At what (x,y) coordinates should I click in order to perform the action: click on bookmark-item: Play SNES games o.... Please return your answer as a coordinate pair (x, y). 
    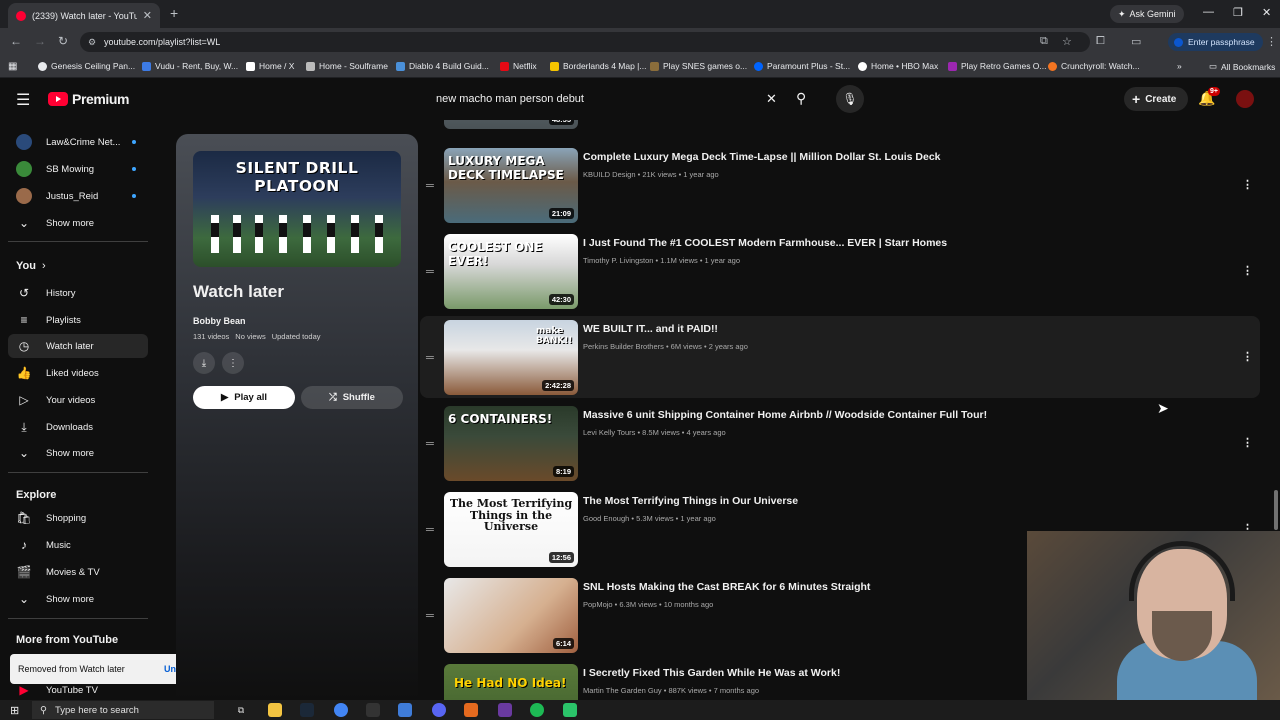
    Looking at the image, I should click on (698, 66).